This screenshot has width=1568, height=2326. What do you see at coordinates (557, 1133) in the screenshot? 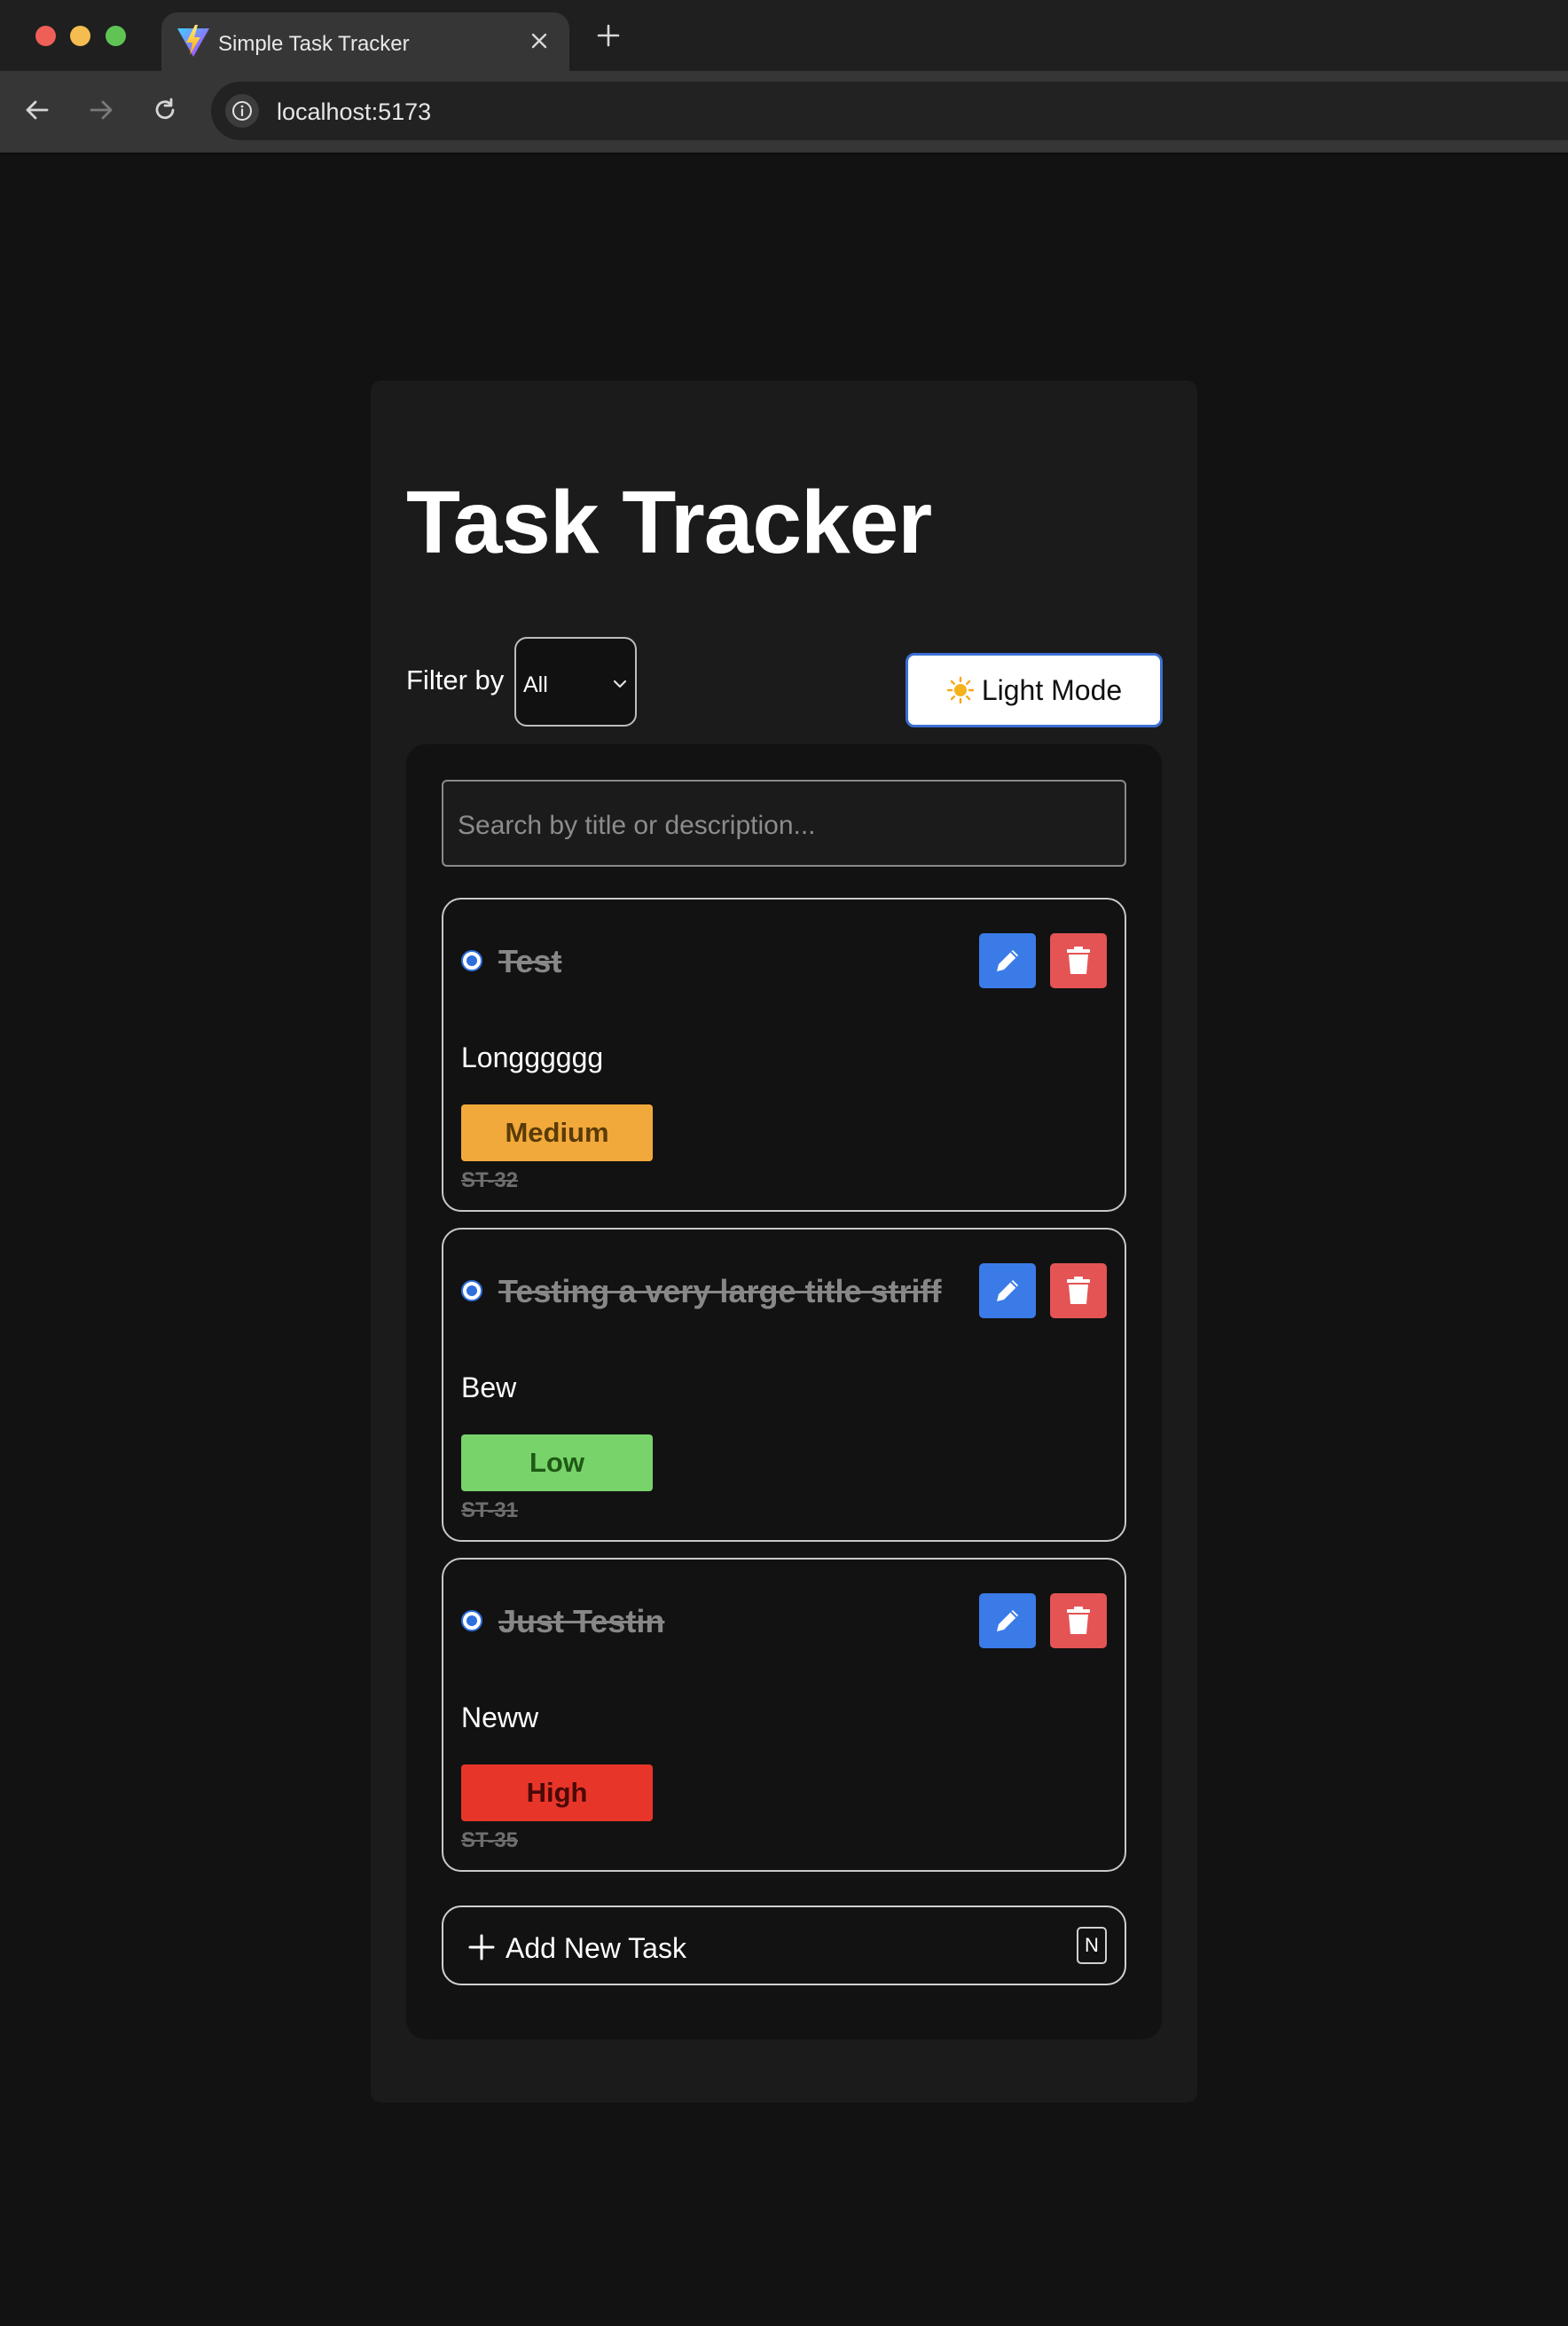
I see `priority-badge: Medium` at bounding box center [557, 1133].